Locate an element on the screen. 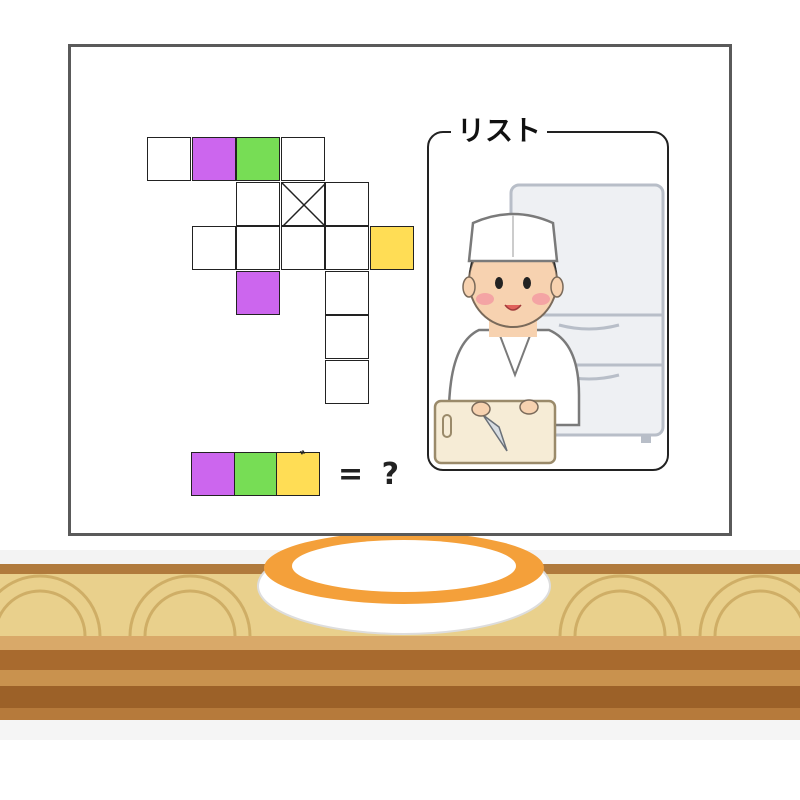 This screenshot has height=800, width=800. answer-cells: ゛ is located at coordinates (255, 472).